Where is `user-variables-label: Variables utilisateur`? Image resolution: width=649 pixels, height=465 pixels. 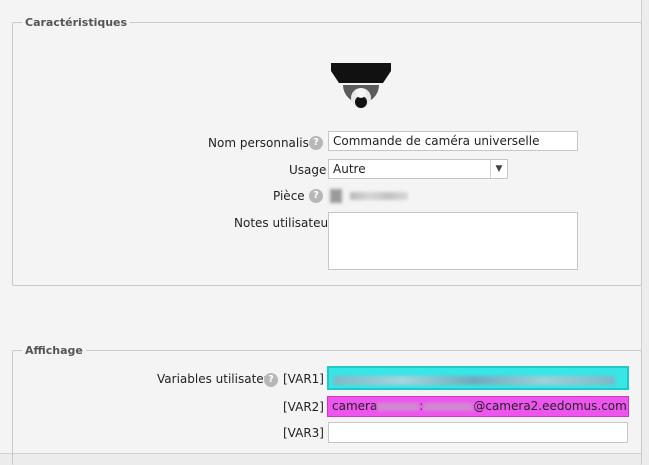 user-variables-label: Variables utilisateur is located at coordinates (217, 379).